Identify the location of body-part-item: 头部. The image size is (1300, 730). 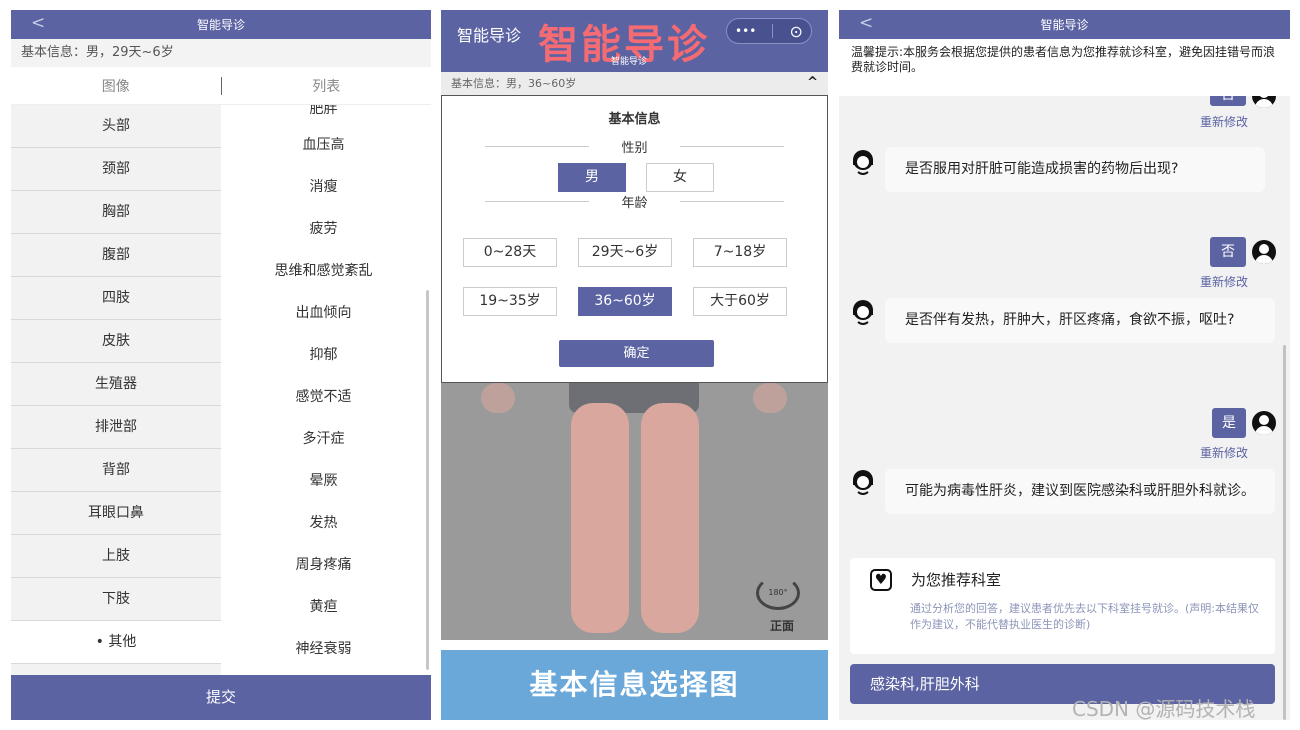
(116, 126).